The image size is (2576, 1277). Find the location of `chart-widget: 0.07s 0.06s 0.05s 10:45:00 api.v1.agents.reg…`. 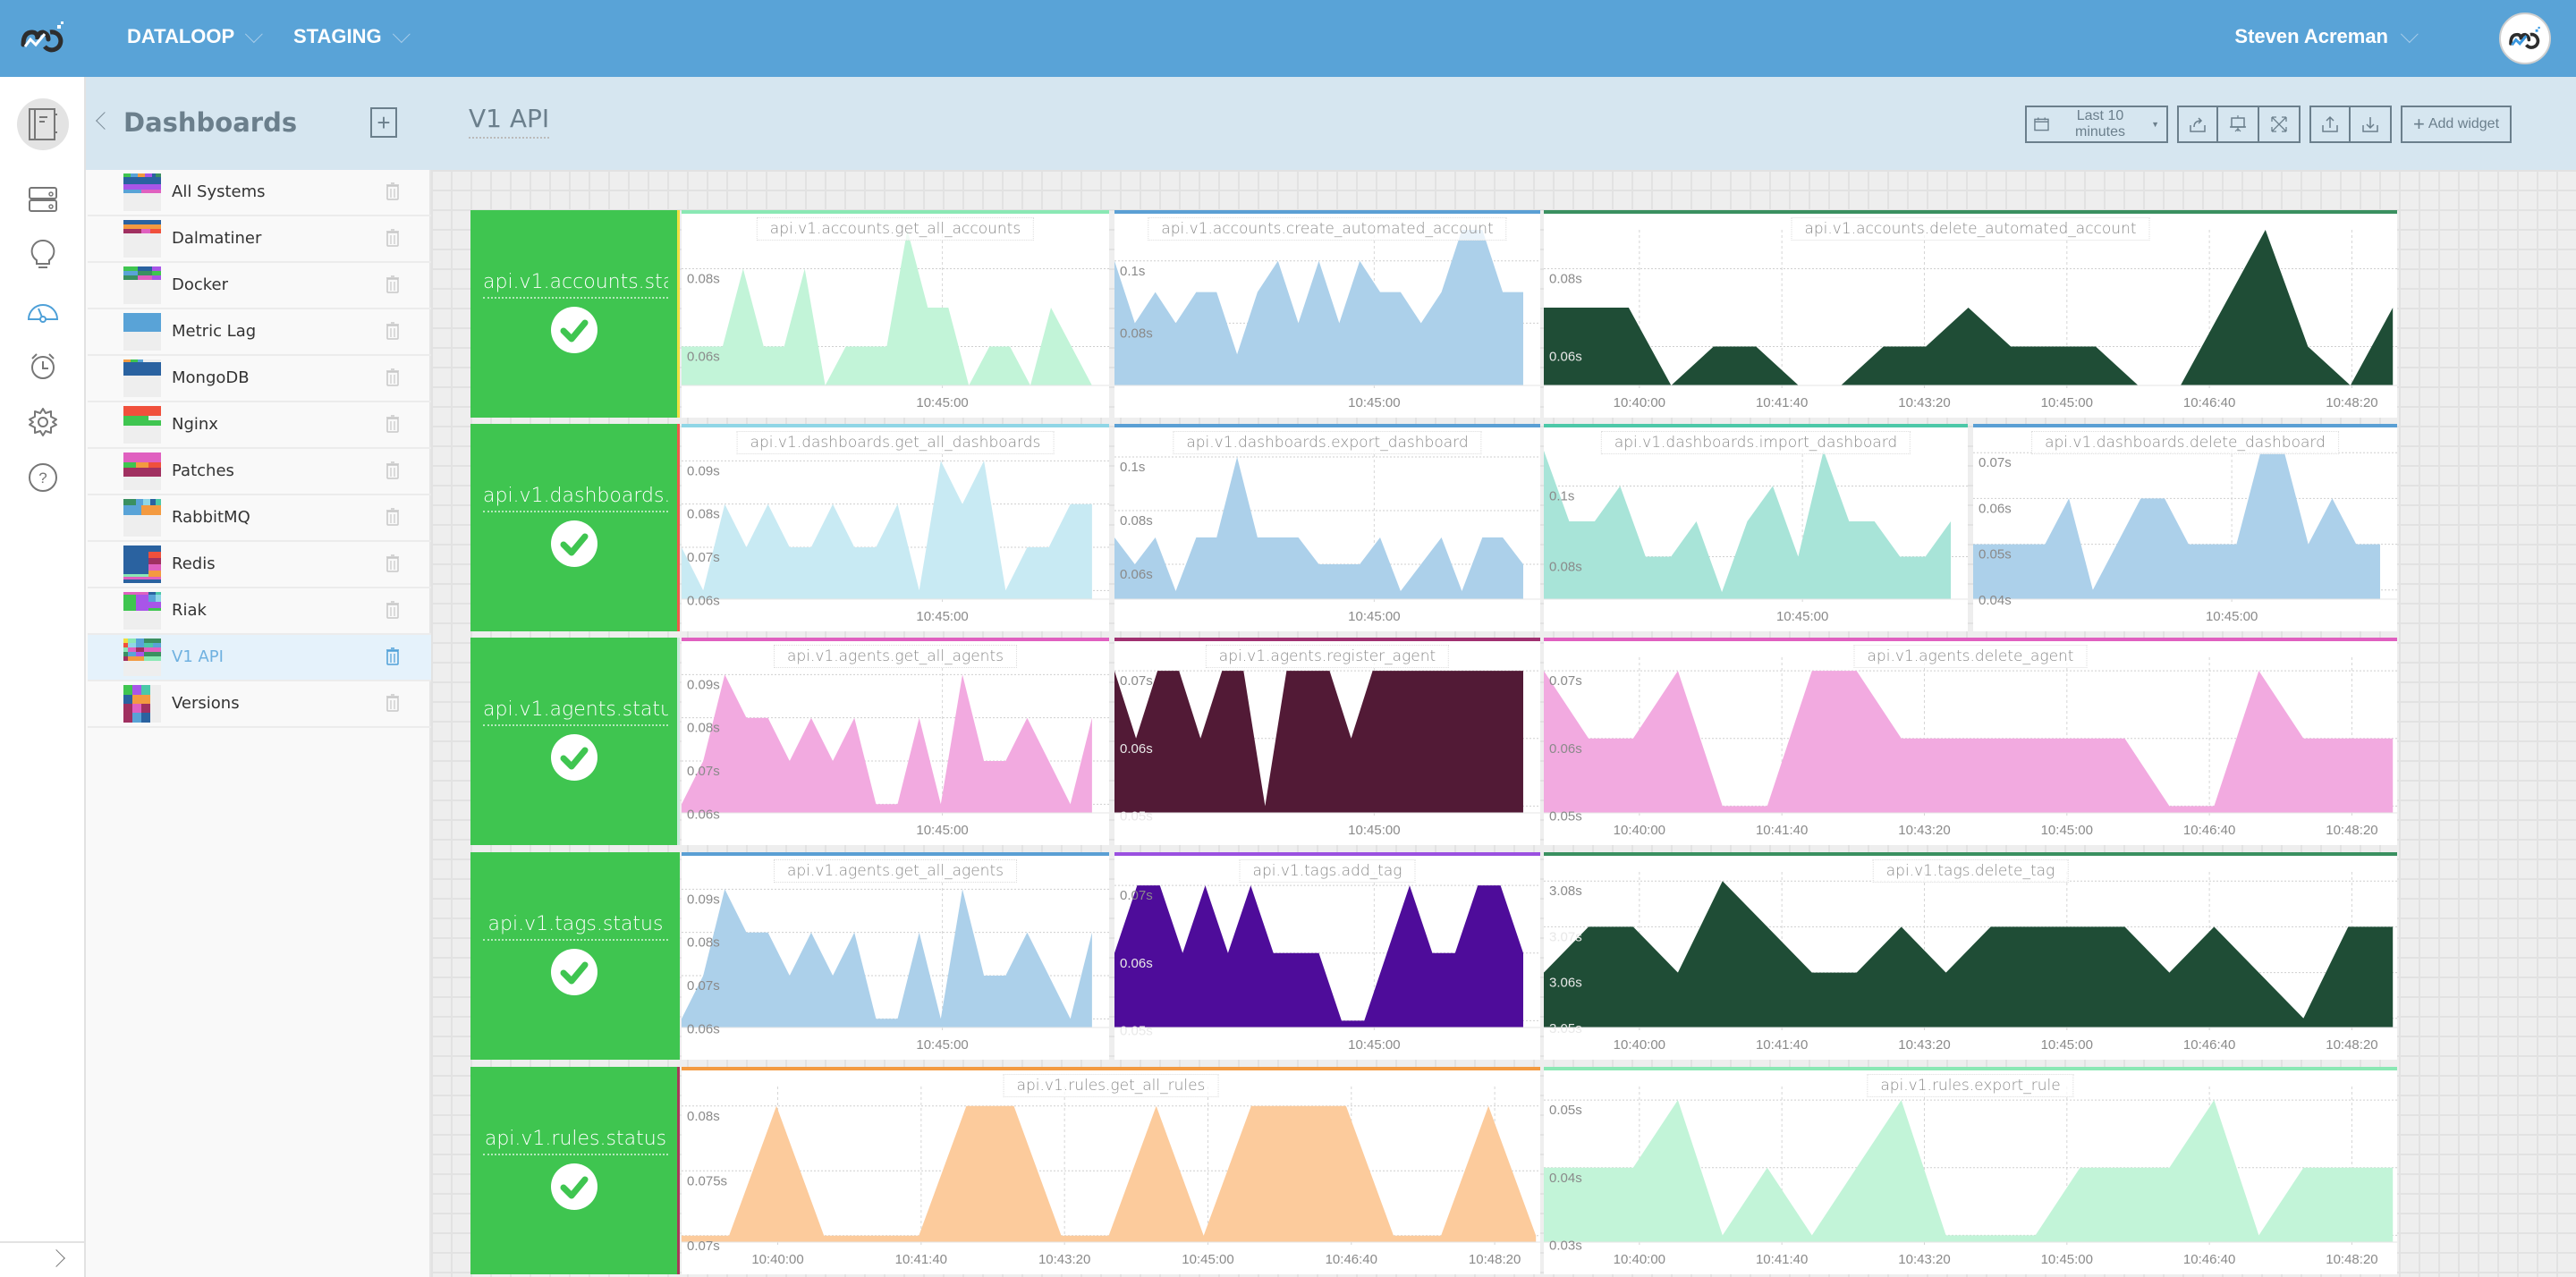

chart-widget: 0.07s 0.06s 0.05s 10:45:00 api.v1.agents.reg… is located at coordinates (1327, 741).